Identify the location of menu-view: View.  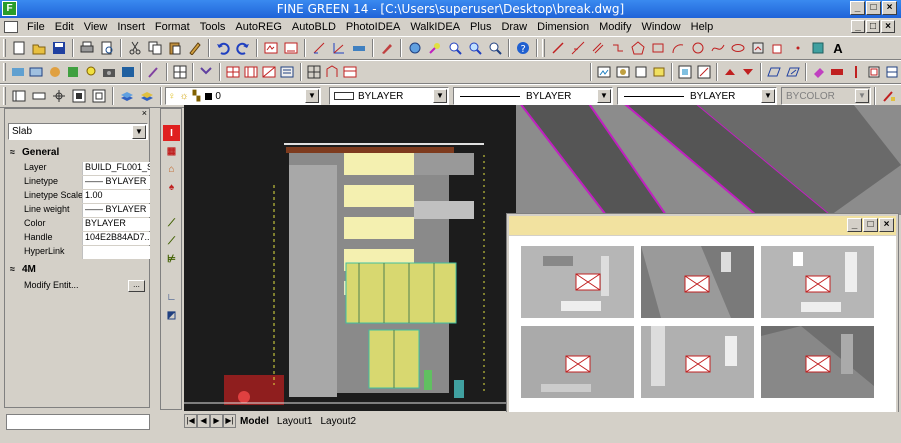
(96, 27).